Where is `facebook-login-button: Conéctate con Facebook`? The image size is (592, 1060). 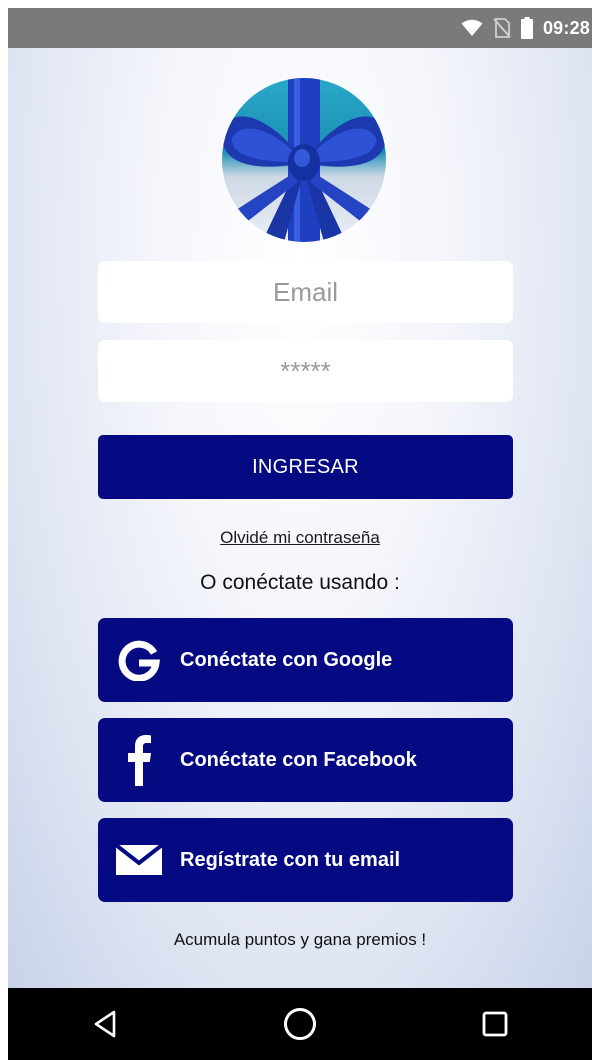
facebook-login-button: Conéctate con Facebook is located at coordinates (305, 760).